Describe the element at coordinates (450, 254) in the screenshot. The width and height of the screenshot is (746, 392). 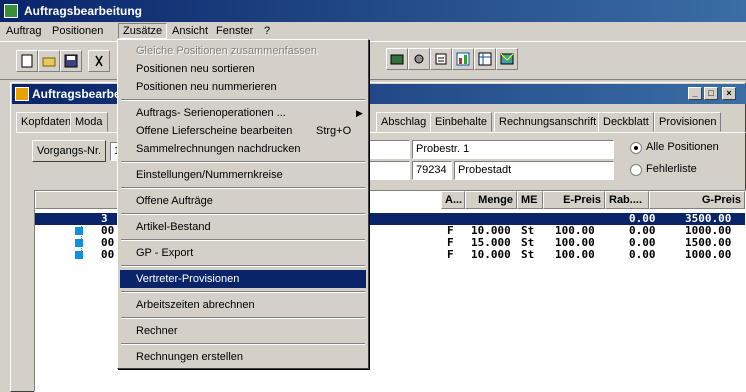
I see `cell-a: F` at that location.